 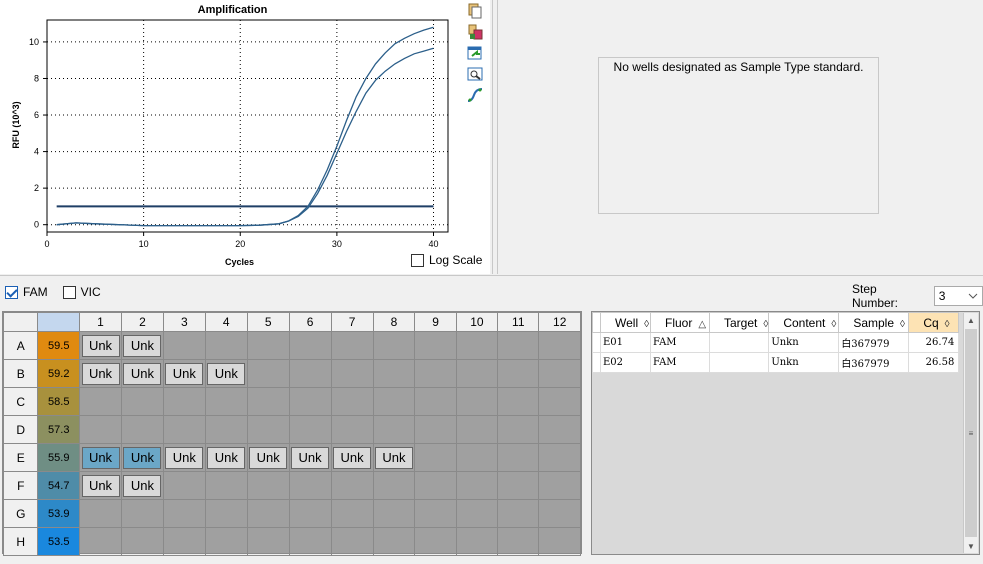 I want to click on plate-row-header: B, so click(x=20, y=373).